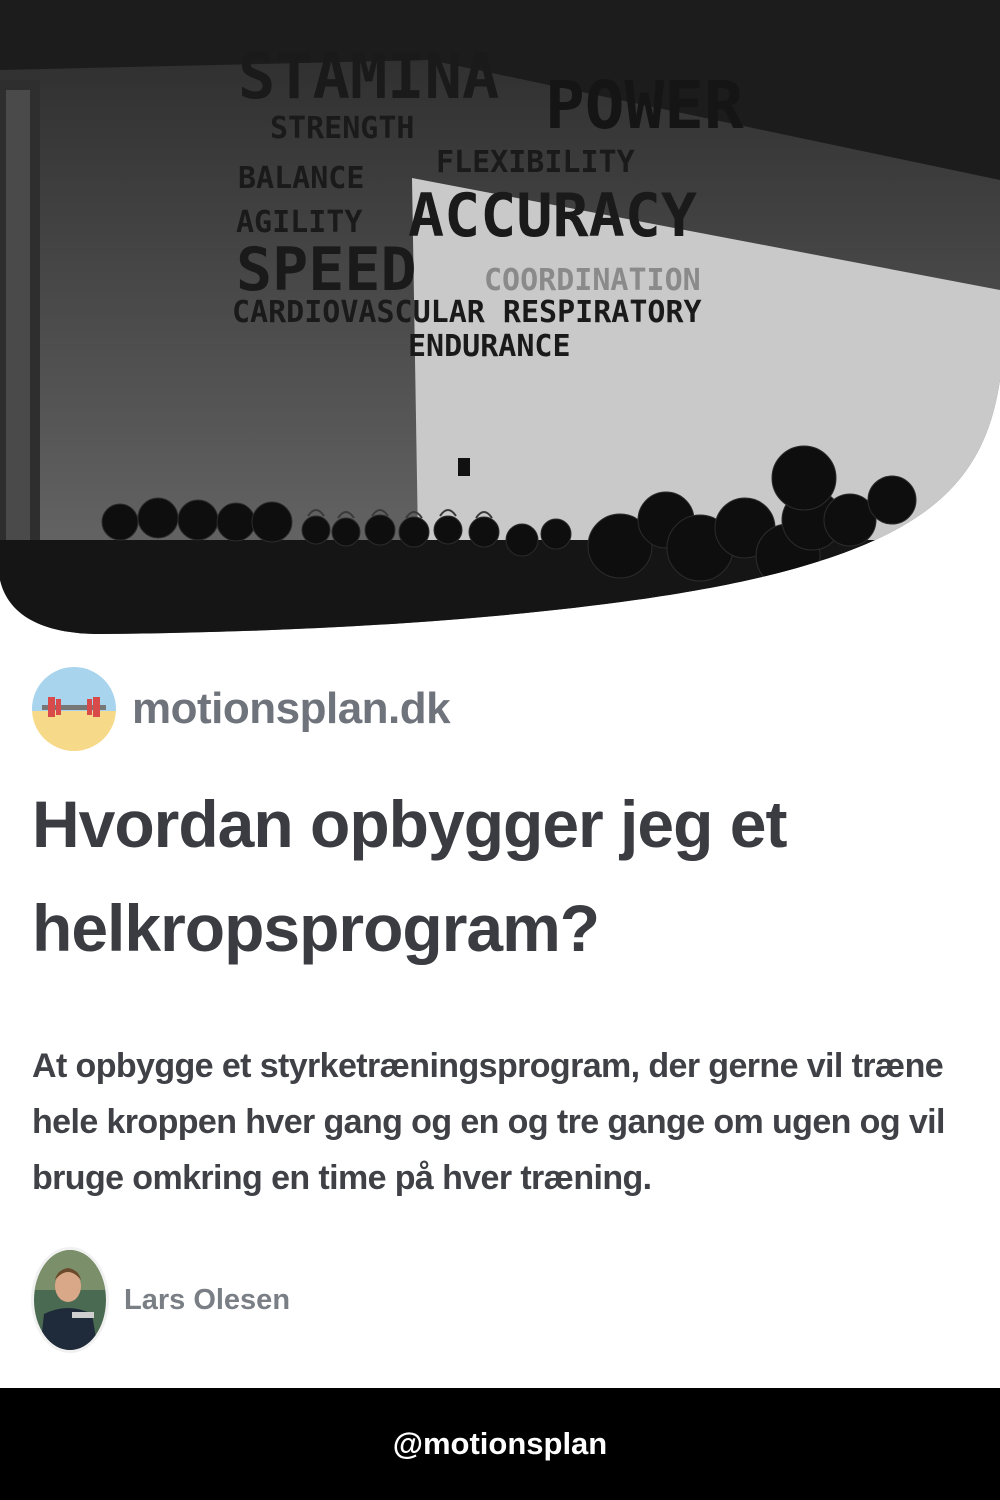  What do you see at coordinates (409, 876) in the screenshot?
I see `article-title: Hvordan opbygger jeg et helkropsprogram?` at bounding box center [409, 876].